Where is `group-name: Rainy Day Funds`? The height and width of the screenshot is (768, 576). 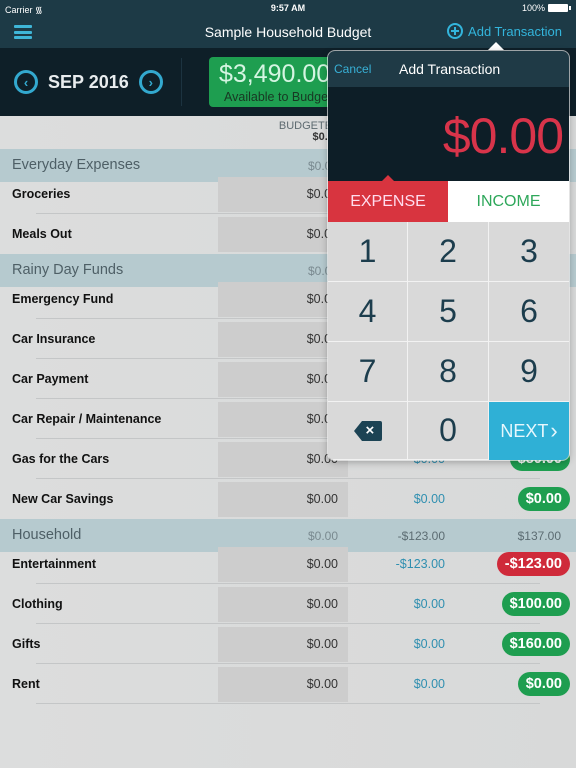 group-name: Rainy Day Funds is located at coordinates (68, 270).